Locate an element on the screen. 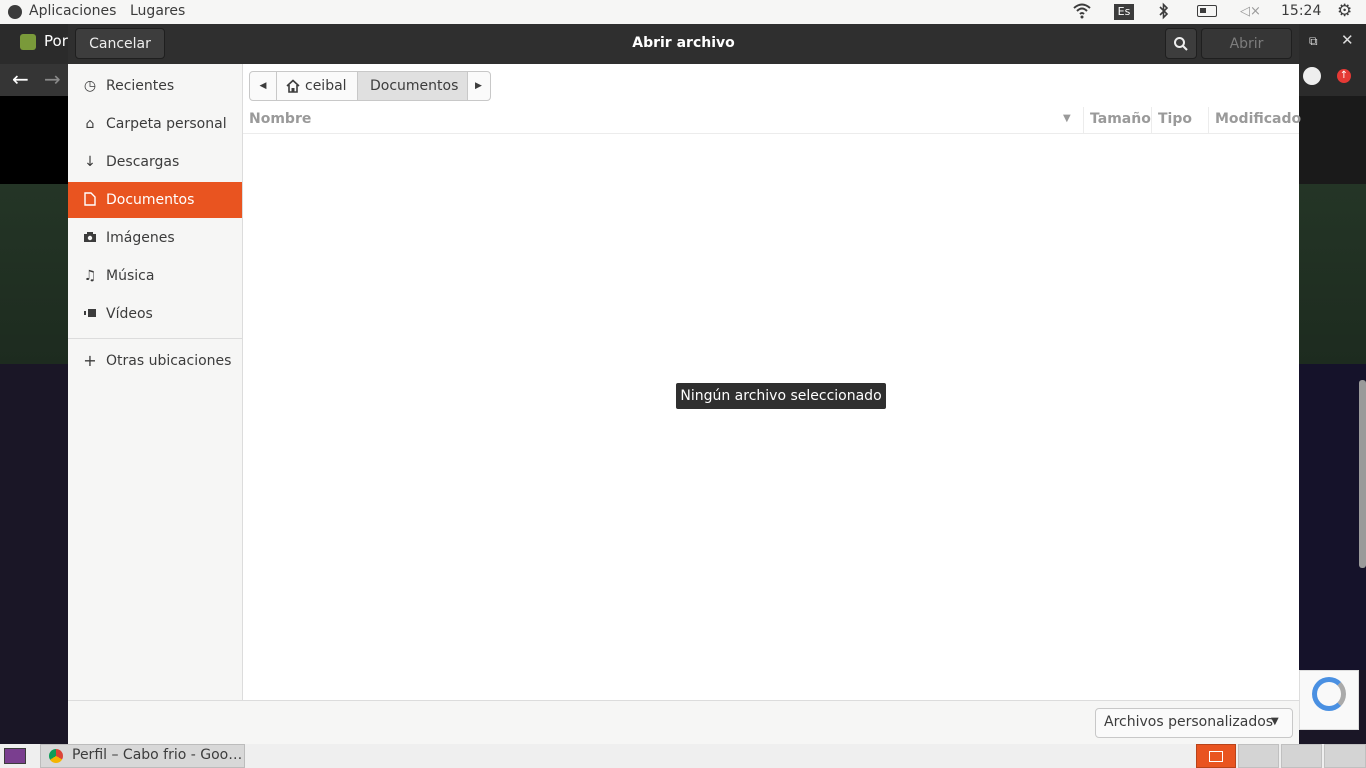 The image size is (1366, 768). sidebar-item-recent: ◷ Recientes is located at coordinates (155, 86).